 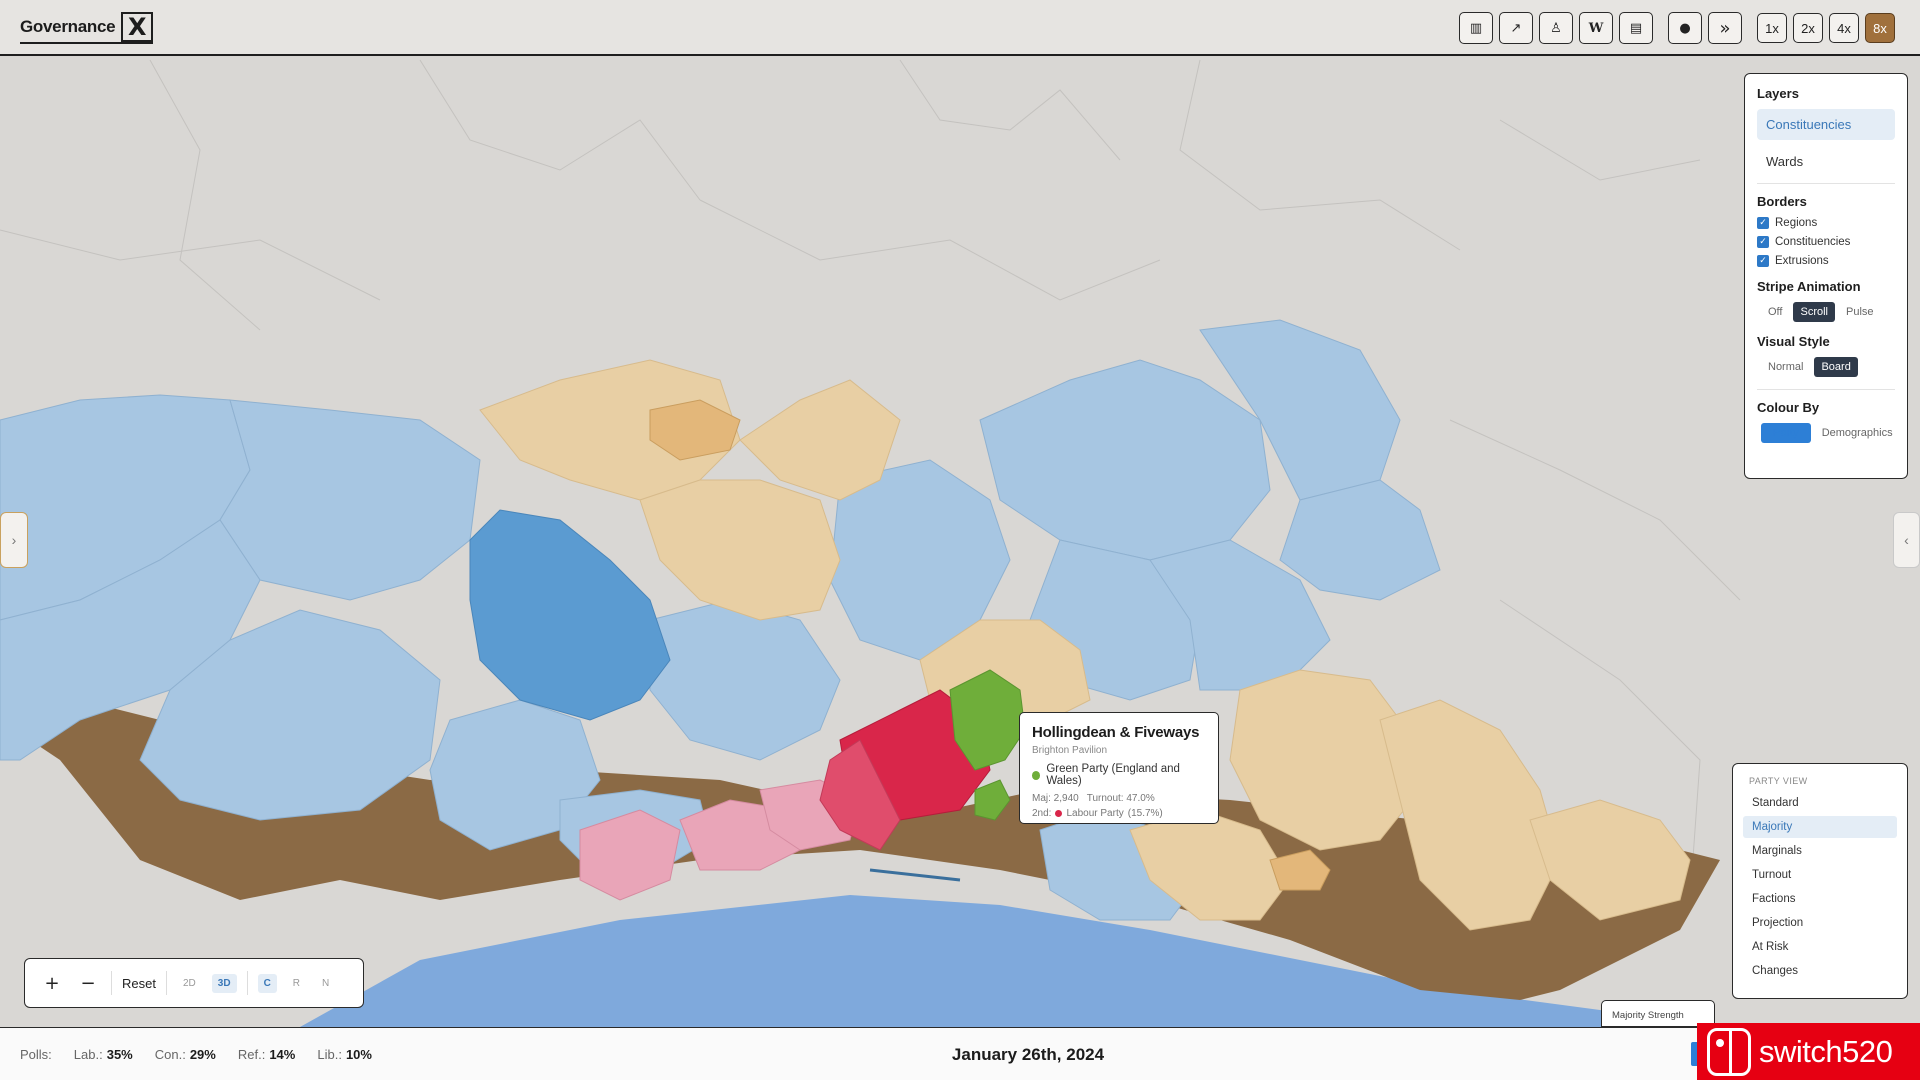 I want to click on left-panel-toggle: ›, so click(x=14, y=540).